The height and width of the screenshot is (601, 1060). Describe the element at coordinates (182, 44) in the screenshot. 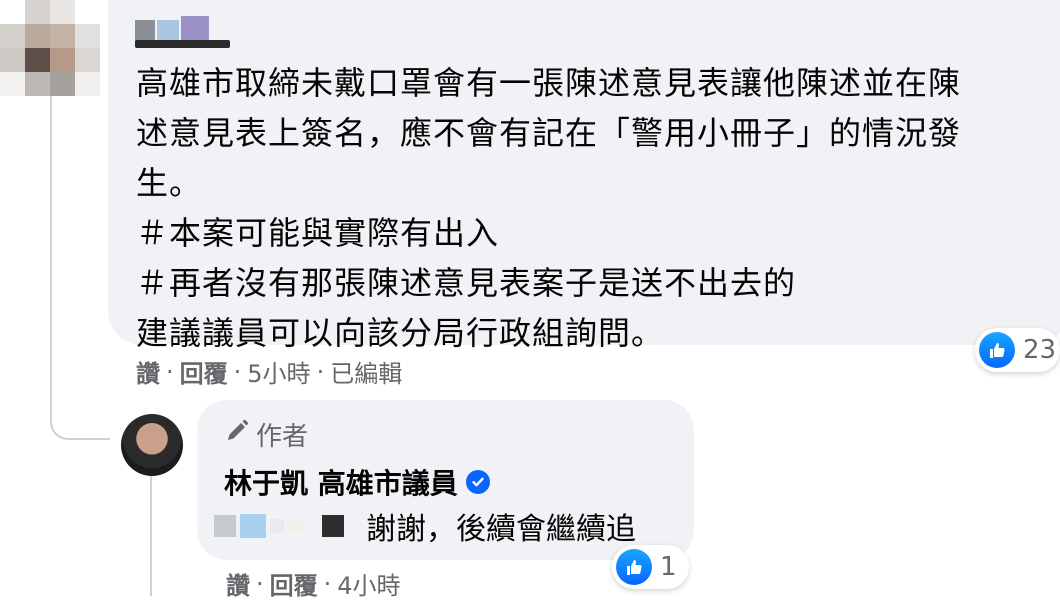

I see `redaction-bar` at that location.